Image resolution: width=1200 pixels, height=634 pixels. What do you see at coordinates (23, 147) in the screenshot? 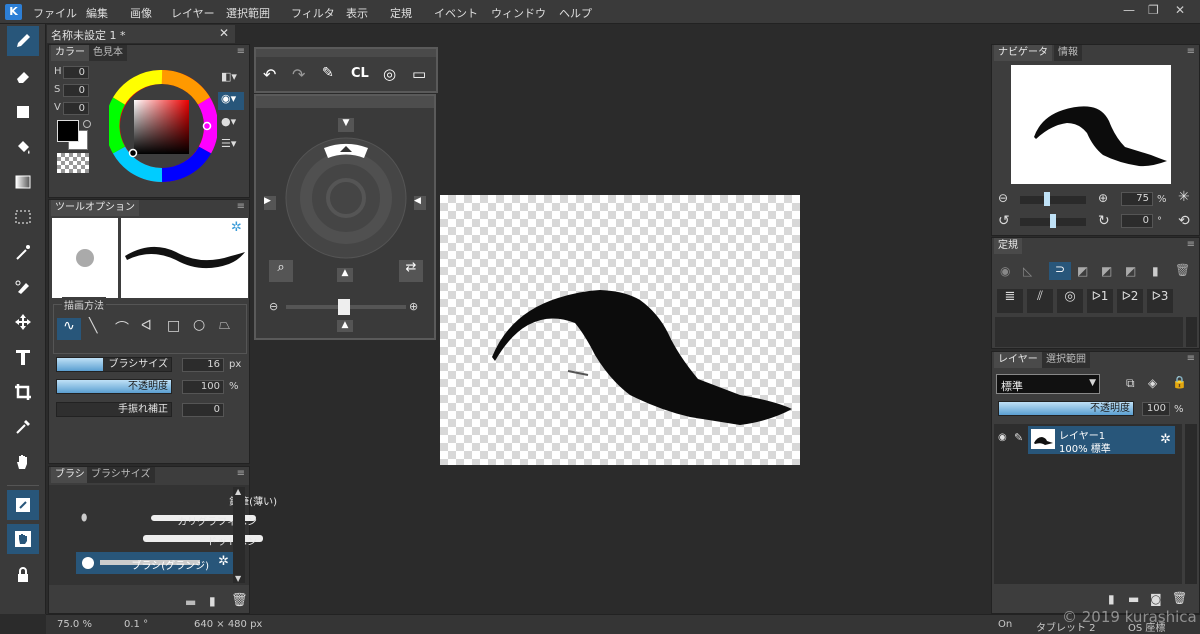
I see `fill-tool` at bounding box center [23, 147].